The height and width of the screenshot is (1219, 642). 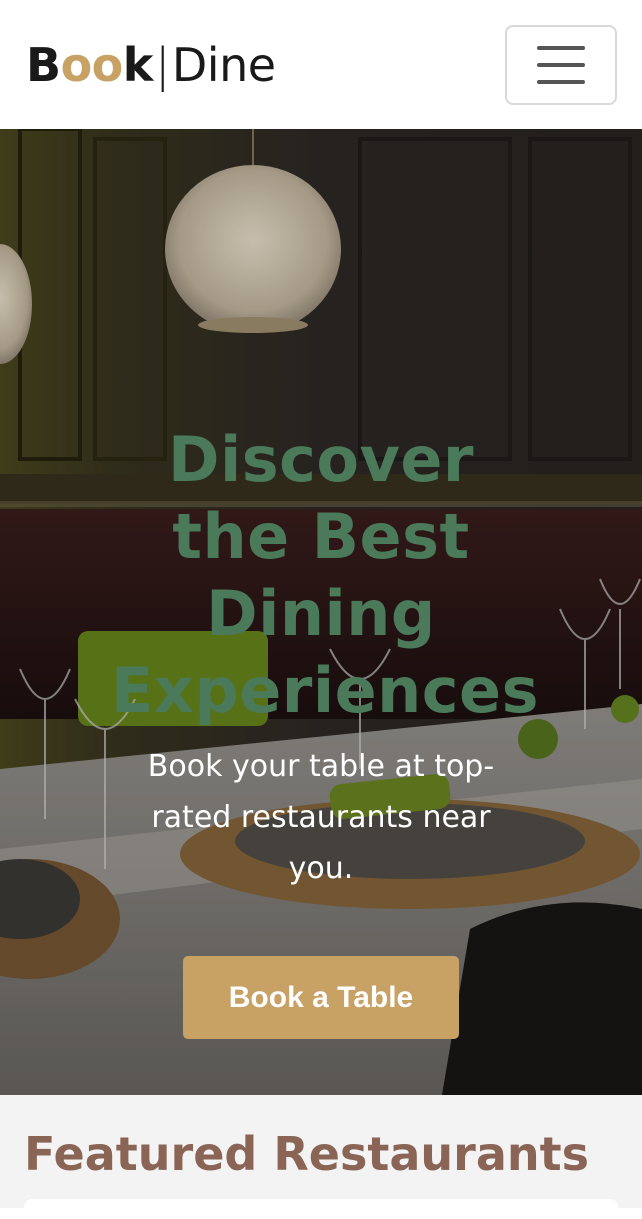 What do you see at coordinates (561, 47) in the screenshot?
I see `hamburger-menu-icon` at bounding box center [561, 47].